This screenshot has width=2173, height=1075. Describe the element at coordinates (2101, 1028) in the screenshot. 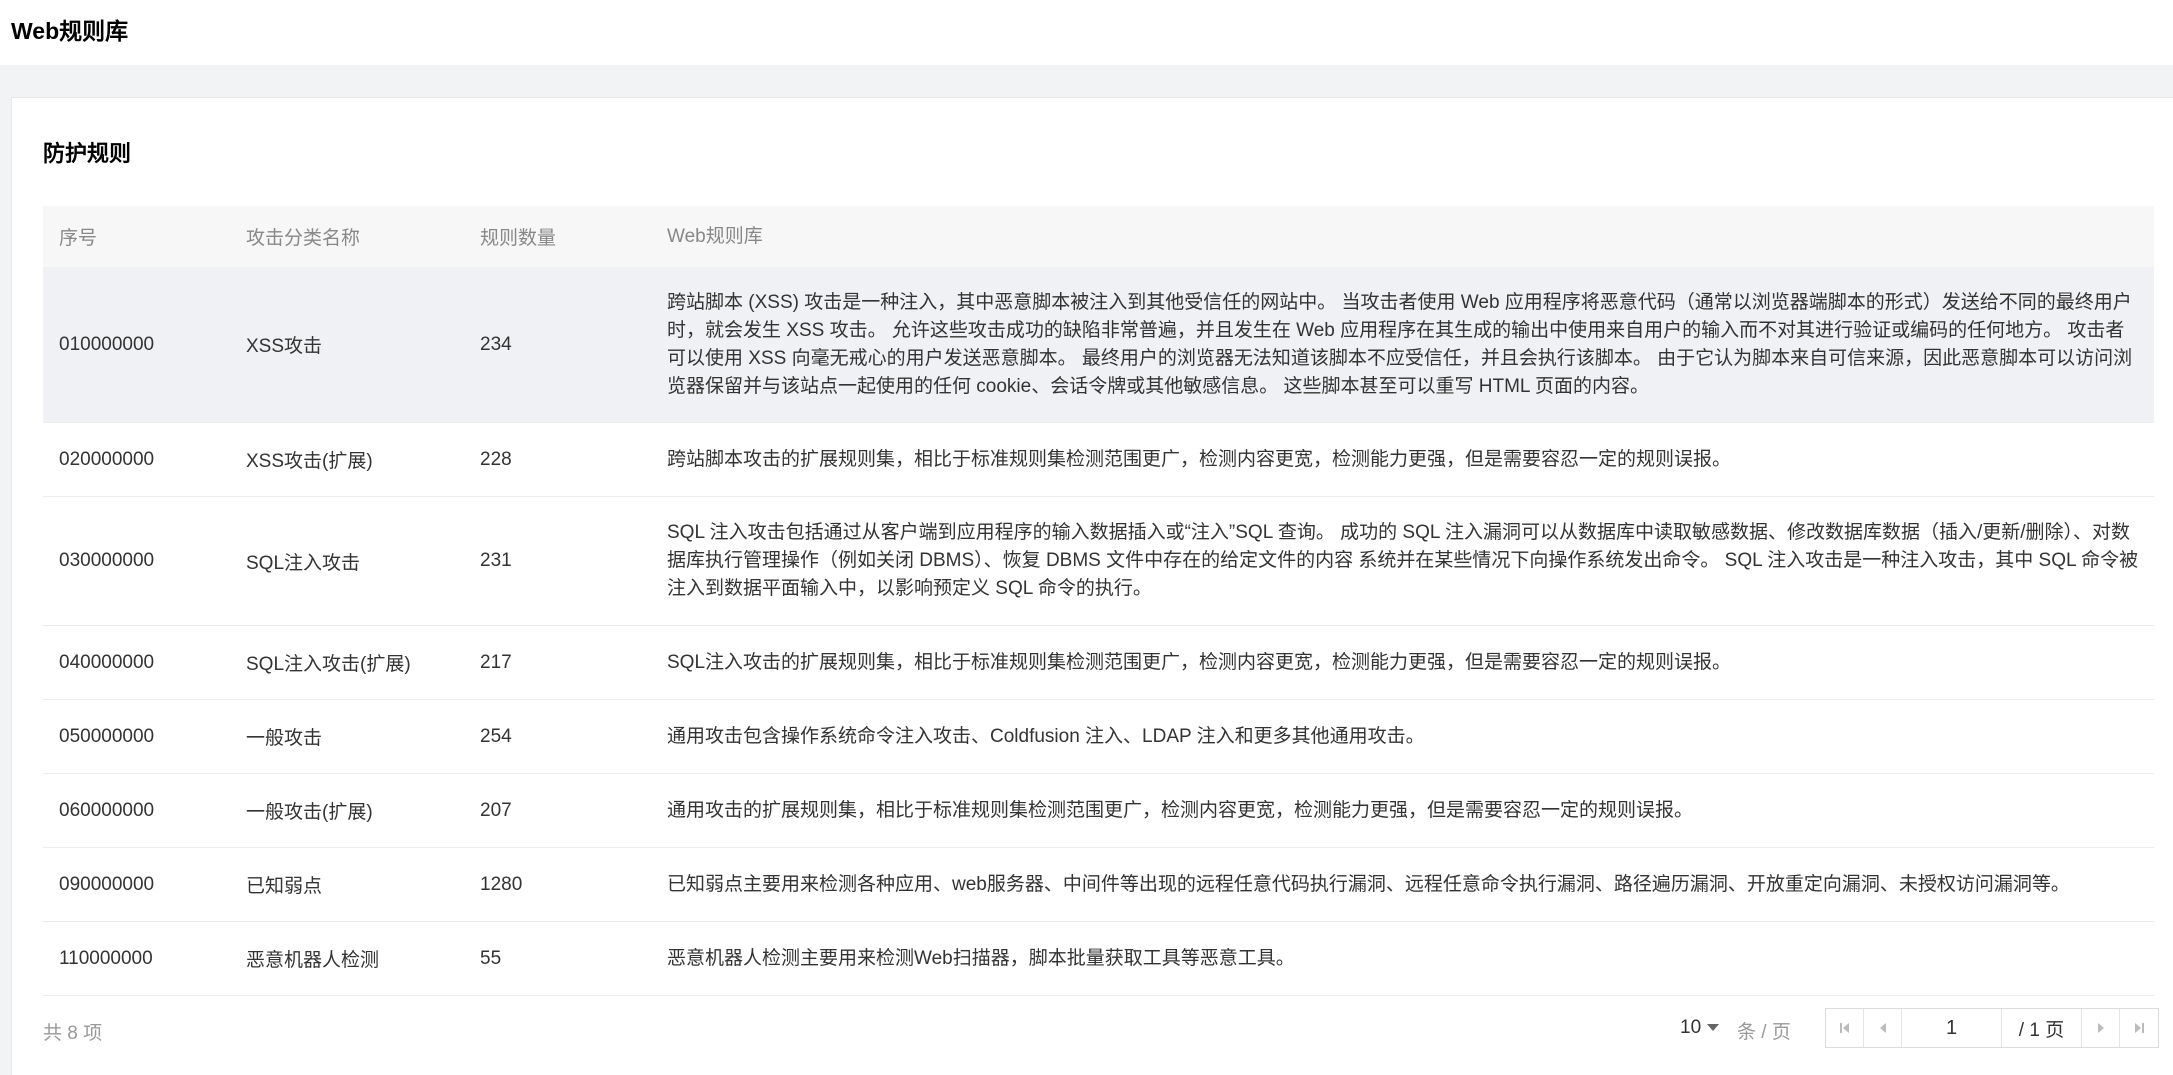

I see `next-page-icon` at that location.